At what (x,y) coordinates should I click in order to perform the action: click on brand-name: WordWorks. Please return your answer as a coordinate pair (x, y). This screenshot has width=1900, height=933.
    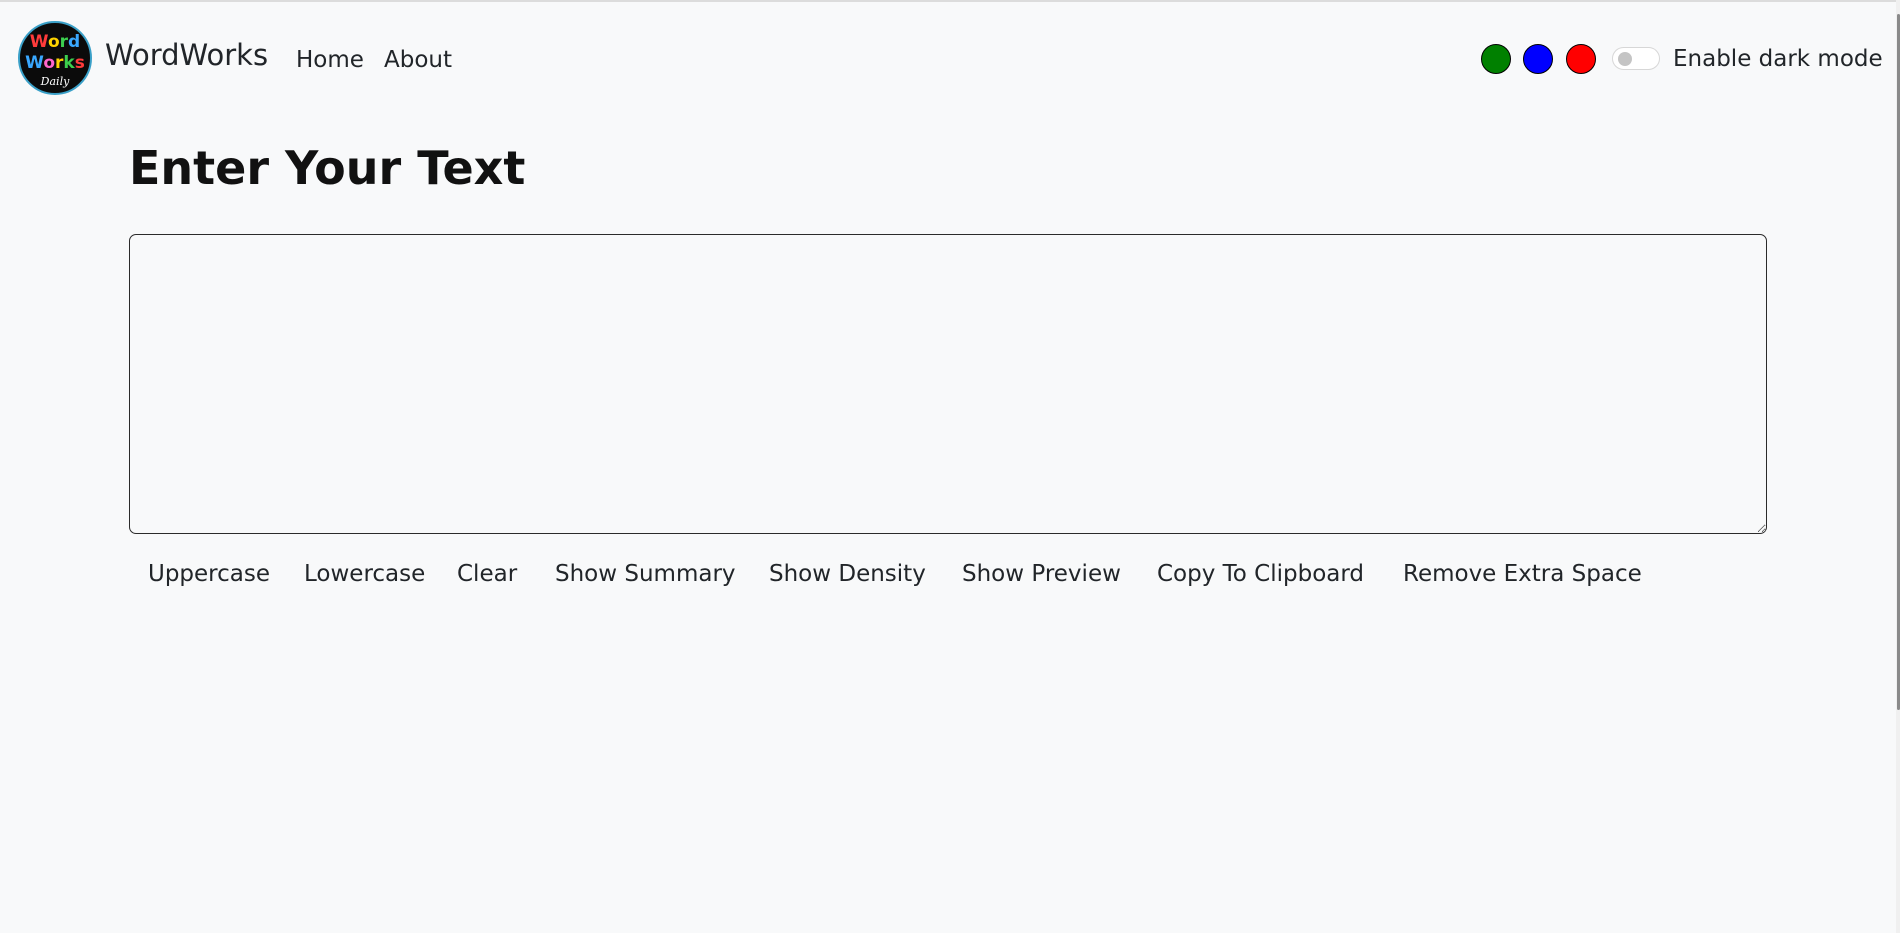
    Looking at the image, I should click on (186, 55).